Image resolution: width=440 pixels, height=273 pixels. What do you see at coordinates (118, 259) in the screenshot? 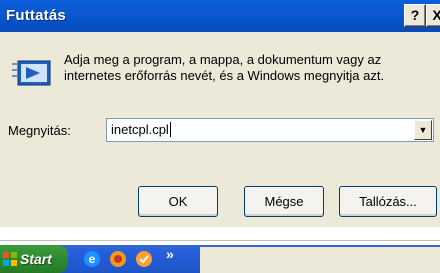
I see `media-player-icon` at bounding box center [118, 259].